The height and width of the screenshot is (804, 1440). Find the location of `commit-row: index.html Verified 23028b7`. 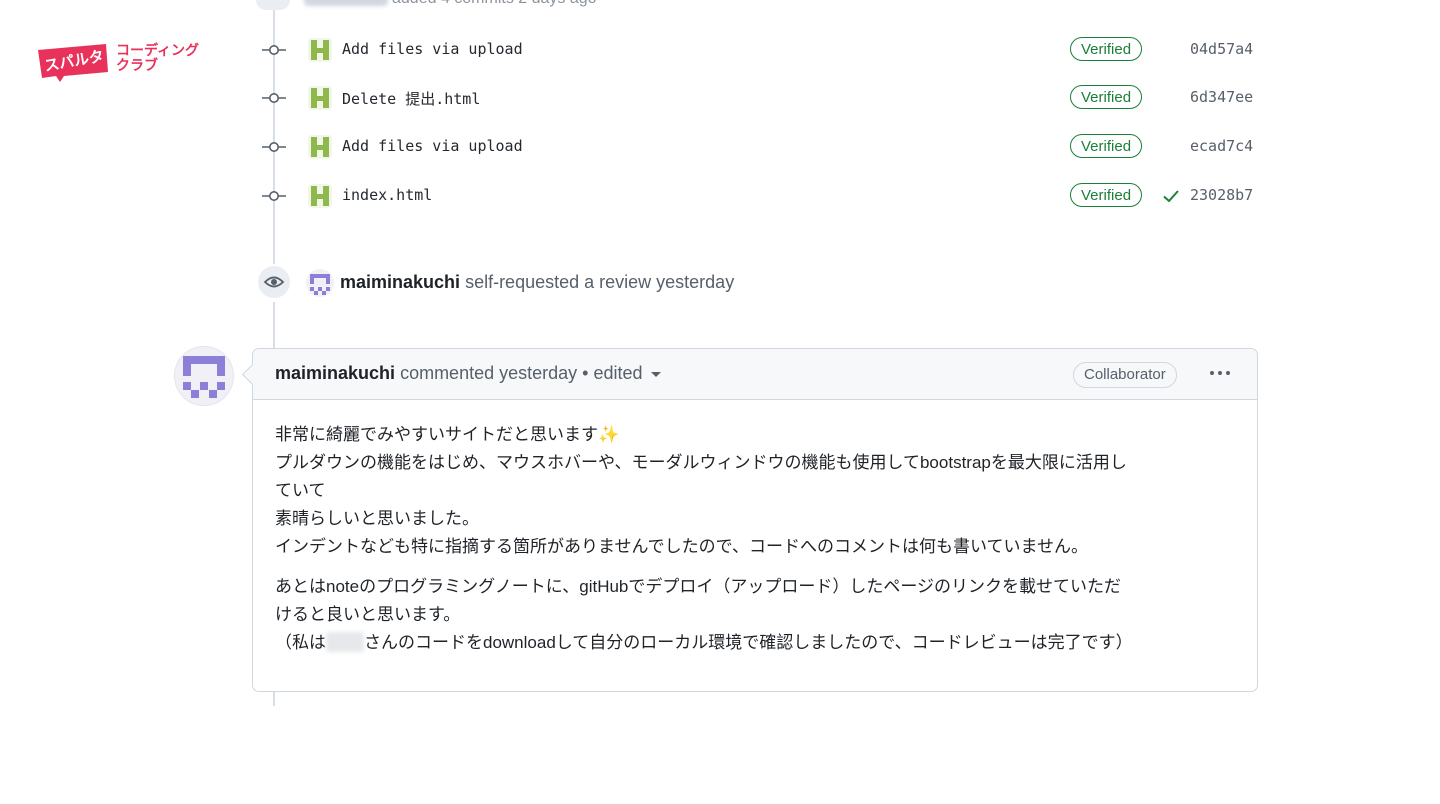

commit-row: index.html Verified 23028b7 is located at coordinates (762, 196).